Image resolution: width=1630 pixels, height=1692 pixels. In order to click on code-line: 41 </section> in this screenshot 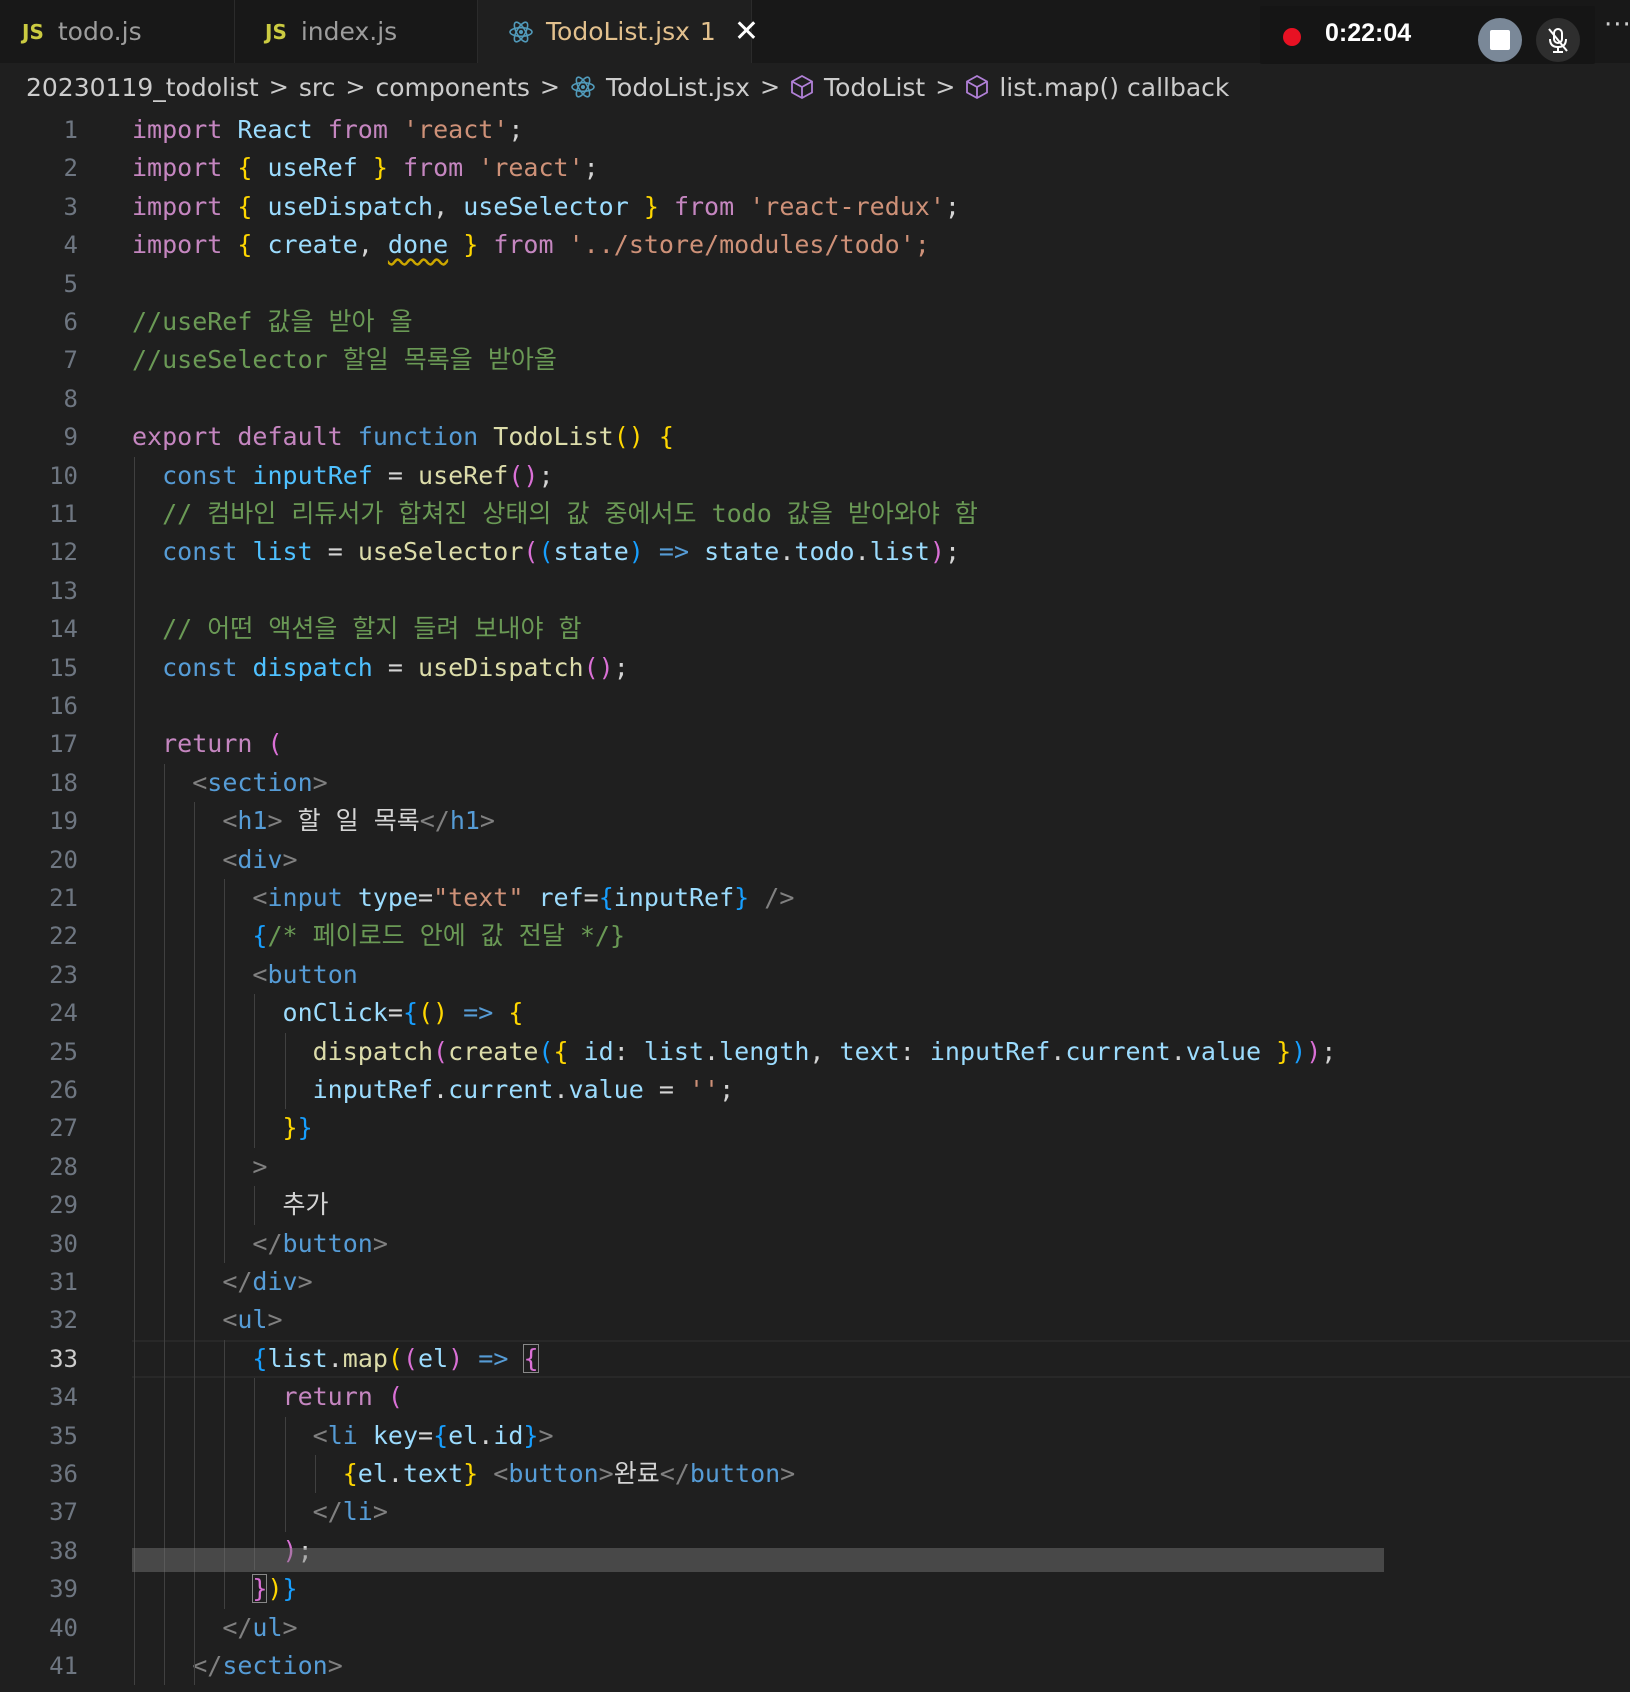, I will do `click(815, 1666)`.